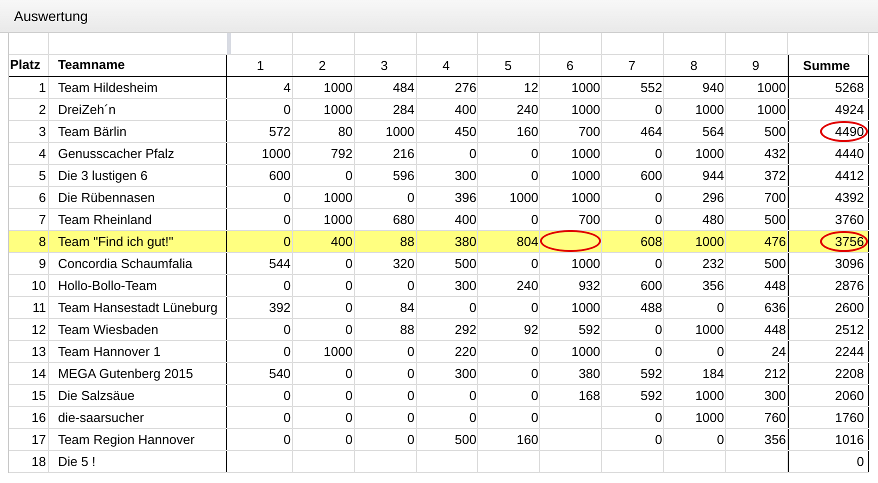  What do you see at coordinates (261, 87) in the screenshot?
I see `score-cell: 4` at bounding box center [261, 87].